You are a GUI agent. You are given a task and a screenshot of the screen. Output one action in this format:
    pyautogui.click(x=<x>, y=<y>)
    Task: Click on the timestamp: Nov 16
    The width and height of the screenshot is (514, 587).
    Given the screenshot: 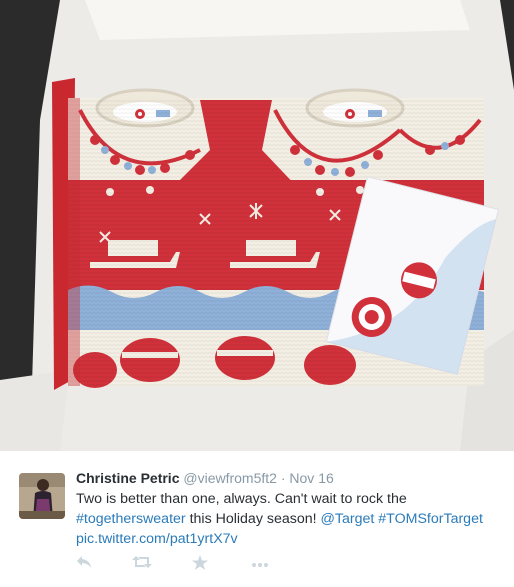 What is the action you would take?
    pyautogui.click(x=311, y=478)
    